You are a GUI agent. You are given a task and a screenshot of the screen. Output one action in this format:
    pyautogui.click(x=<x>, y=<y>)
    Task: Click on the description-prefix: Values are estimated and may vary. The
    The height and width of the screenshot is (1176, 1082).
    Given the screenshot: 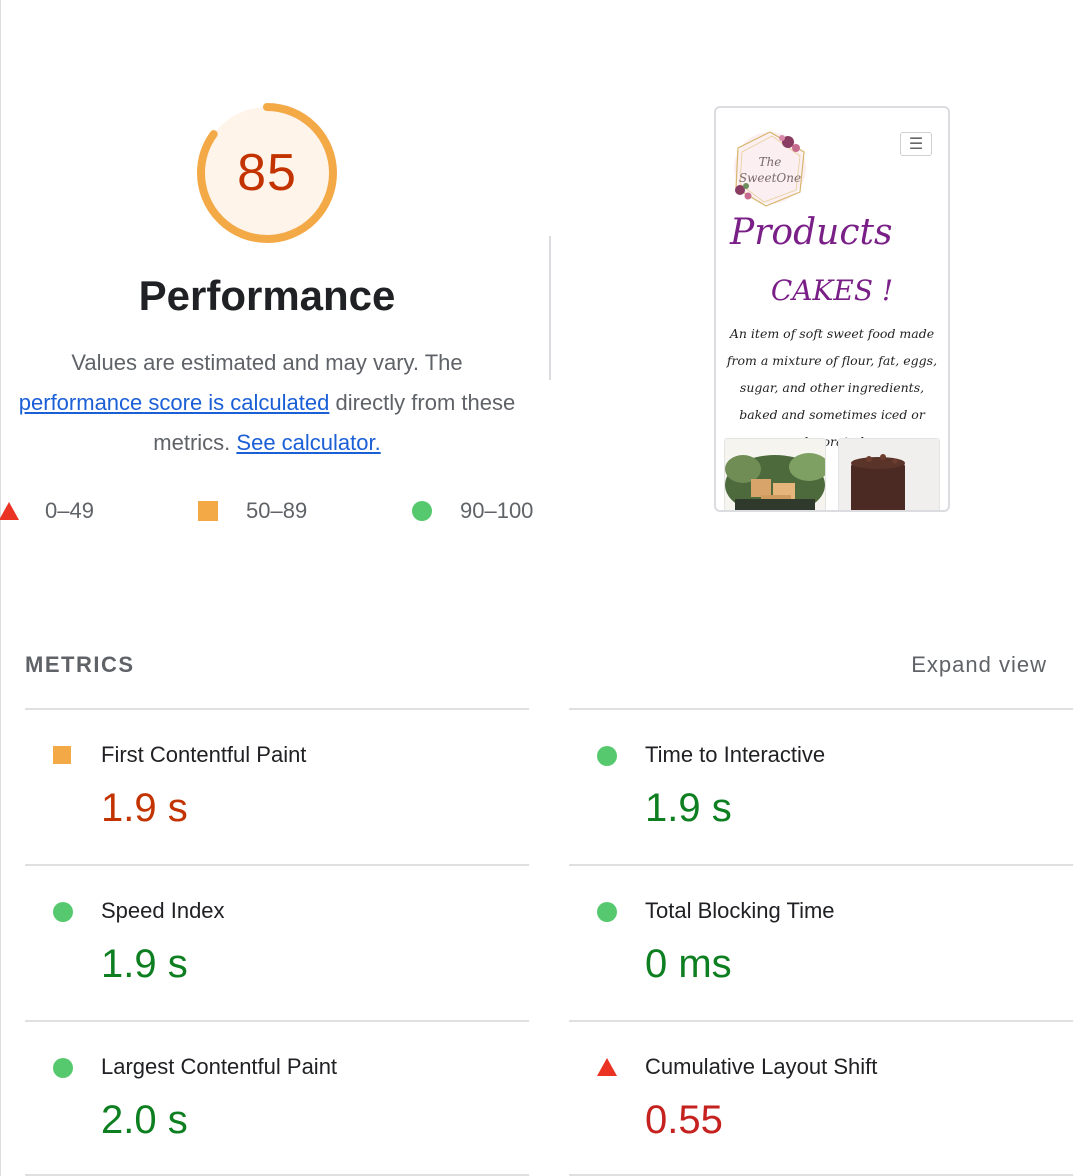 What is the action you would take?
    pyautogui.click(x=267, y=362)
    